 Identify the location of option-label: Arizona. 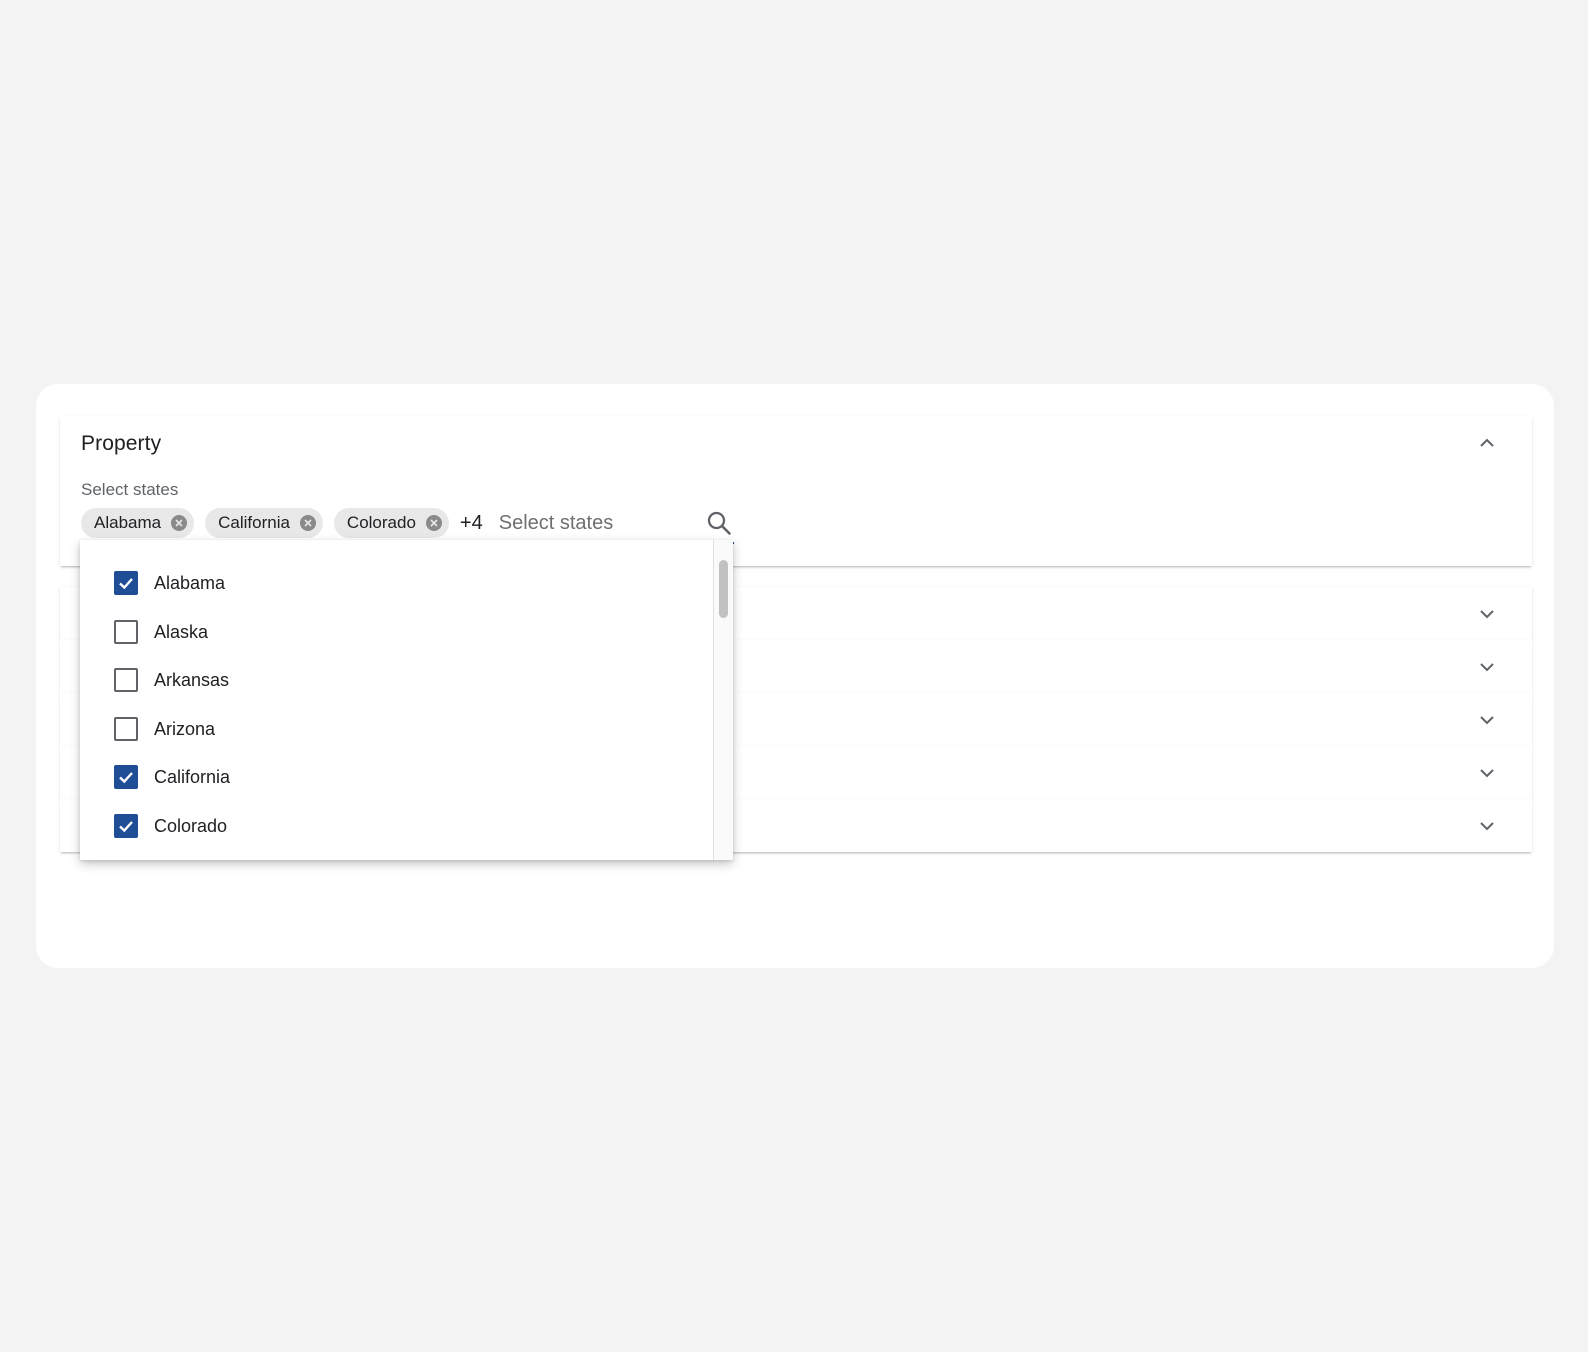
(185, 728).